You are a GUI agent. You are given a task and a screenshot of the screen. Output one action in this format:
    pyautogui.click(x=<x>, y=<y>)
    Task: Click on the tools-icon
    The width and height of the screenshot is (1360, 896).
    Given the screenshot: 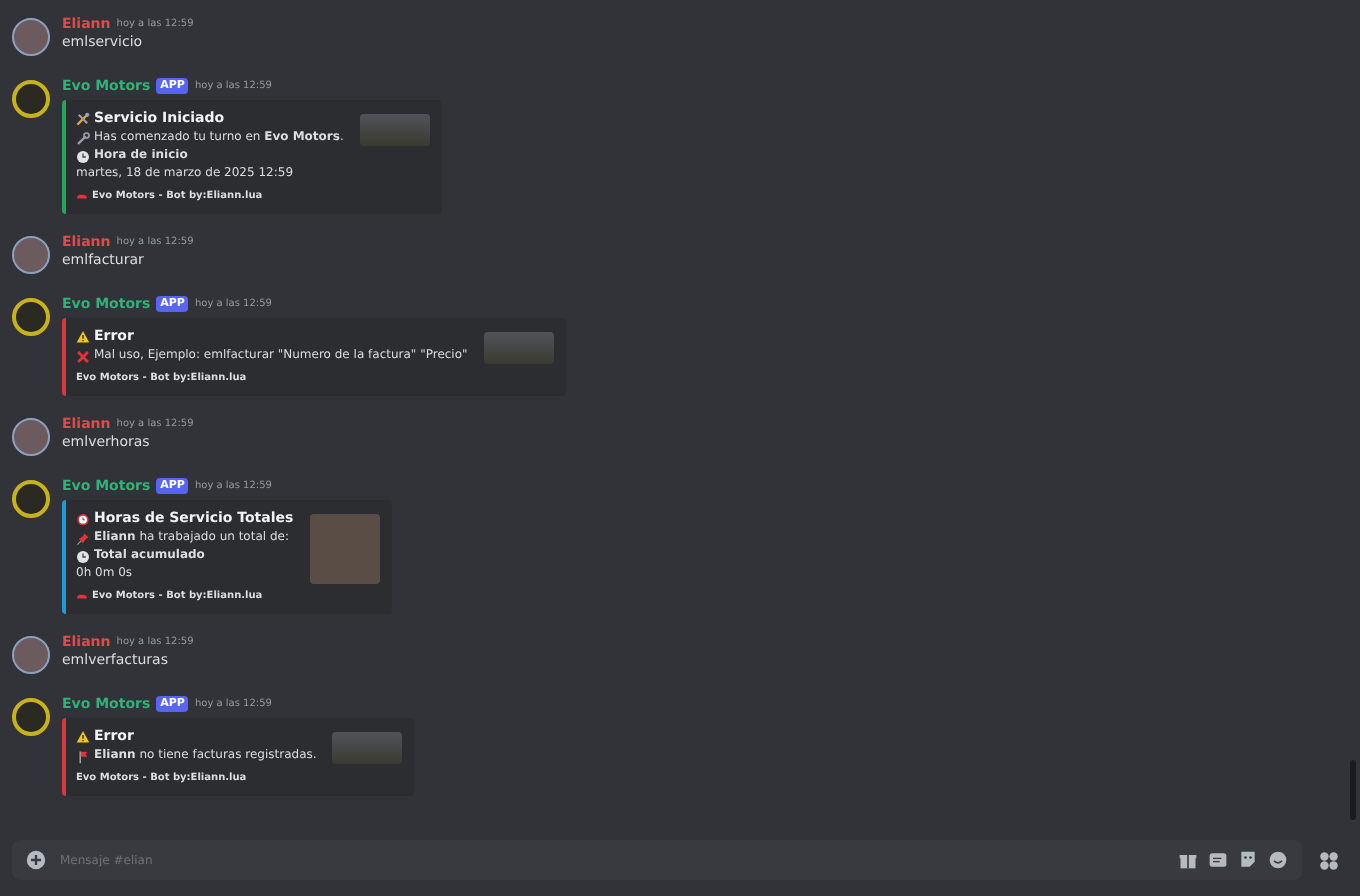 What is the action you would take?
    pyautogui.click(x=83, y=118)
    